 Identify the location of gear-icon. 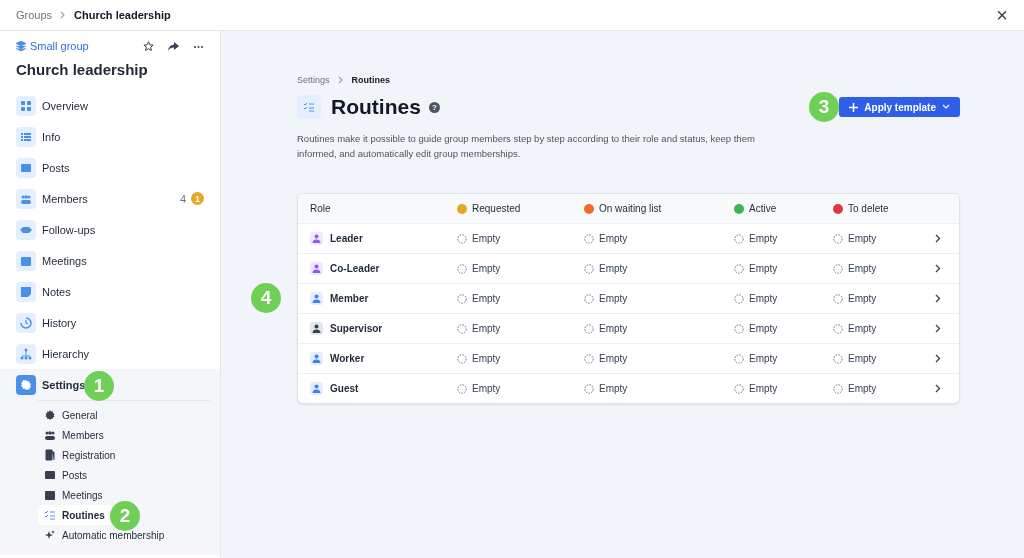
(50, 415).